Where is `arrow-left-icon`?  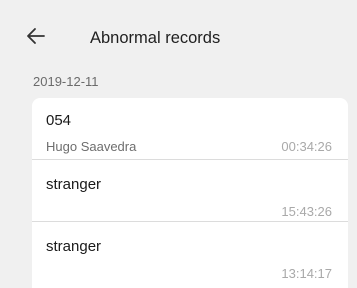 arrow-left-icon is located at coordinates (36, 36).